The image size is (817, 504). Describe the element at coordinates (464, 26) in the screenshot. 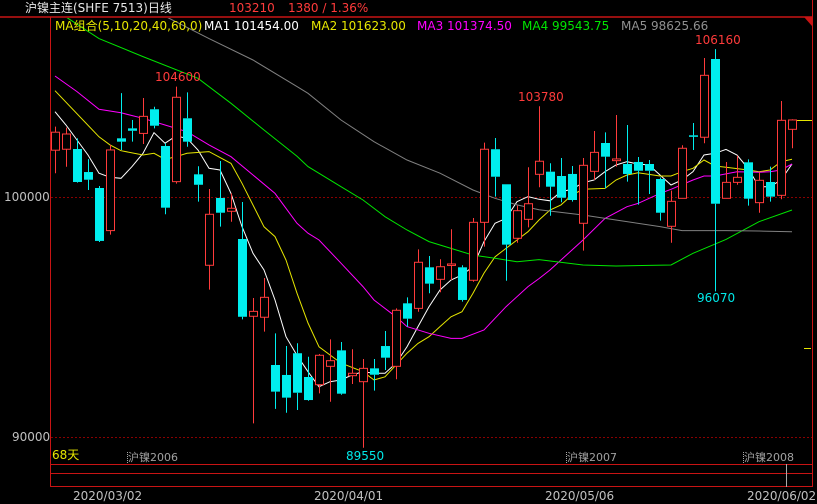

I see `ma3-value: MA3 101374.50` at that location.